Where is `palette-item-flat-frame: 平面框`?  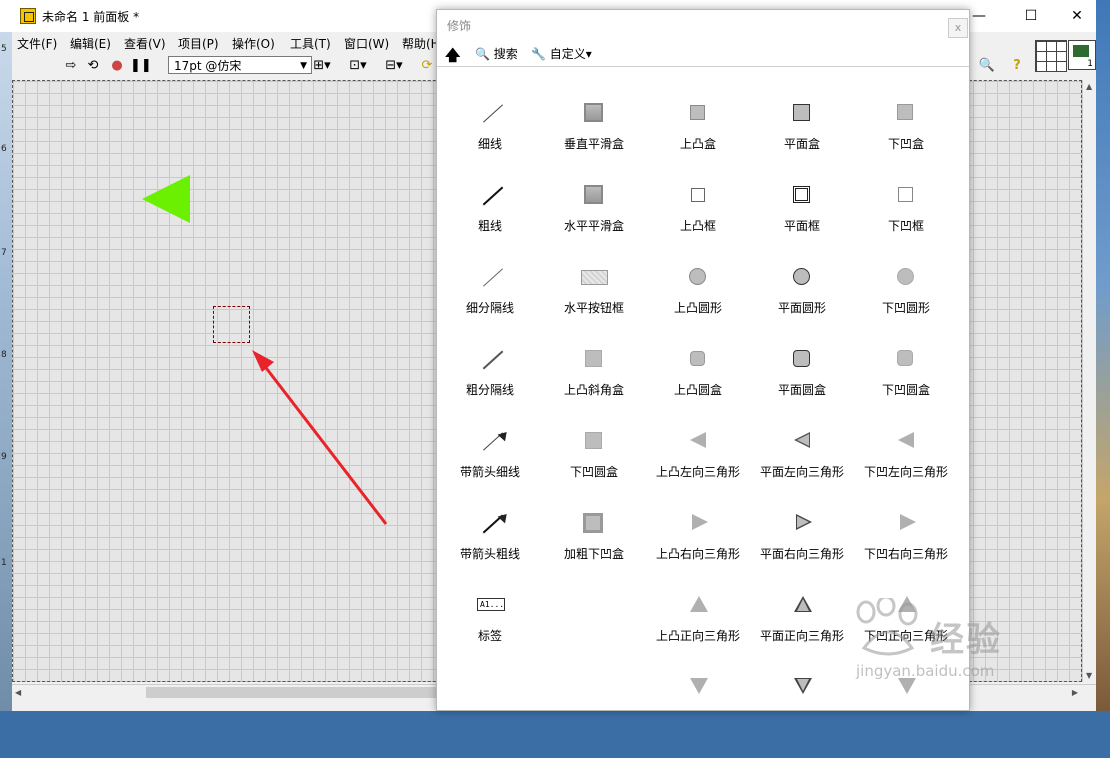 palette-item-flat-frame: 平面框 is located at coordinates (802, 225).